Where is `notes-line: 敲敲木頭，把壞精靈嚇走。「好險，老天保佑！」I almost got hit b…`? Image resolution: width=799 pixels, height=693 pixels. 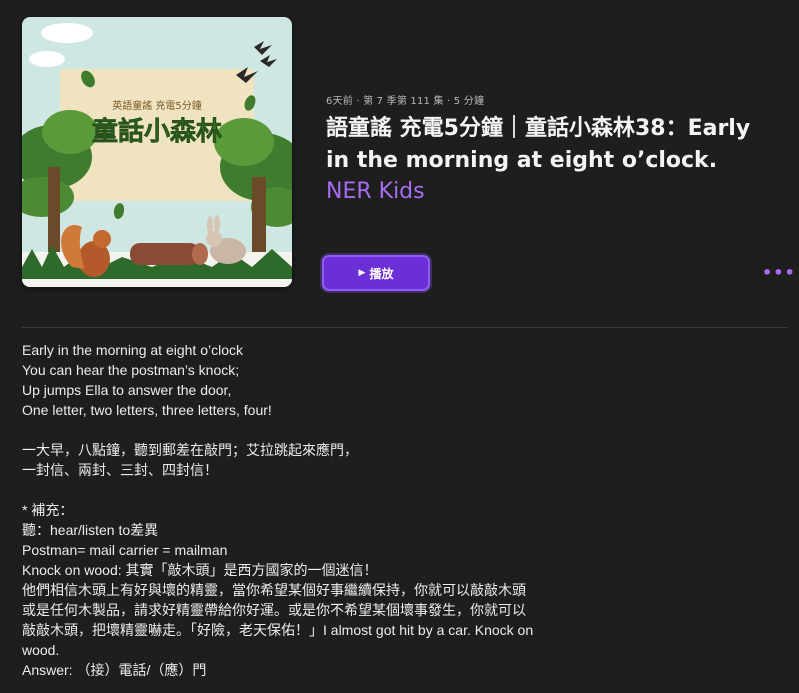
notes-line: 敲敲木頭，把壞精靈嚇走。「好險，老天保佑！」I almost got hit b… is located at coordinates (278, 630).